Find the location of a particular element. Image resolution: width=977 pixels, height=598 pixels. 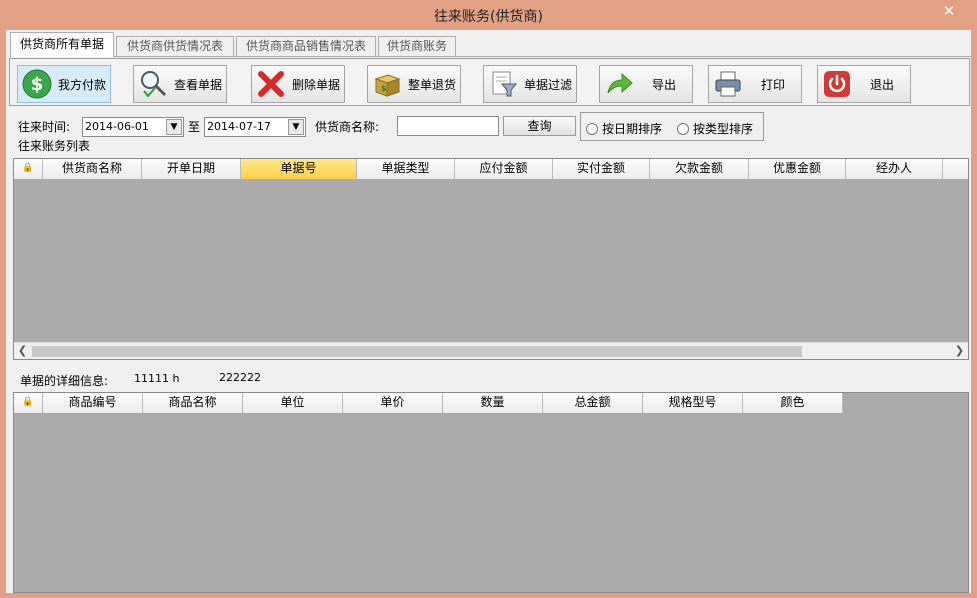

return-order-label: 整单退货 is located at coordinates (431, 84).